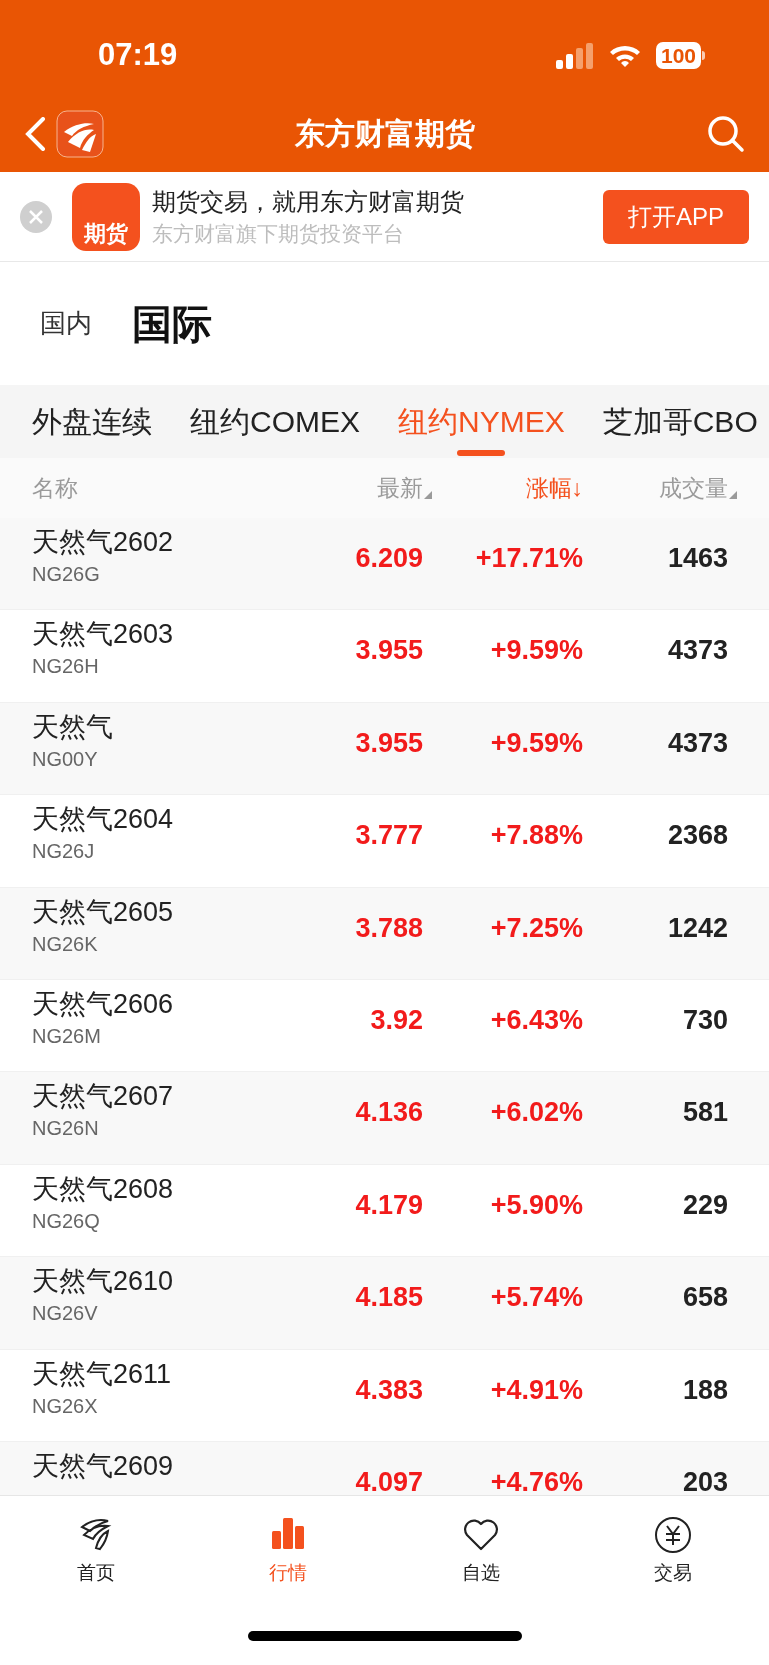 The width and height of the screenshot is (769, 1665). I want to click on contract-code: NG26J, so click(64, 852).